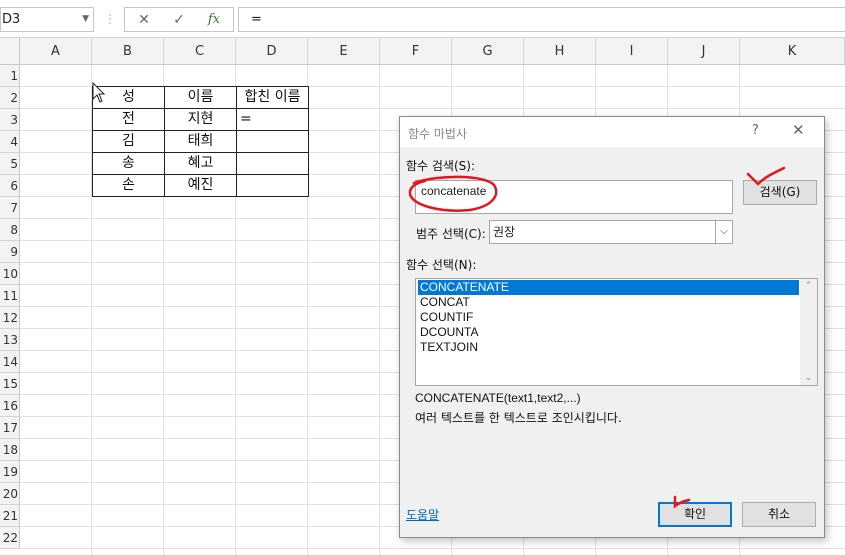  What do you see at coordinates (453, 193) in the screenshot?
I see `annotation-circle` at bounding box center [453, 193].